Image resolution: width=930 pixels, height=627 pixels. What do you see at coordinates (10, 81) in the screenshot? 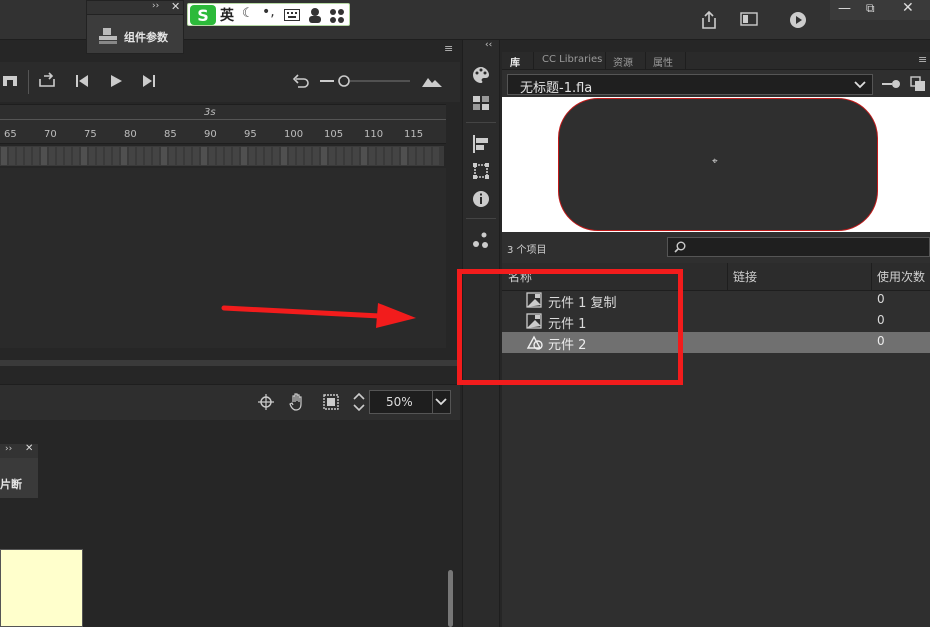
I see `frame-icon` at bounding box center [10, 81].